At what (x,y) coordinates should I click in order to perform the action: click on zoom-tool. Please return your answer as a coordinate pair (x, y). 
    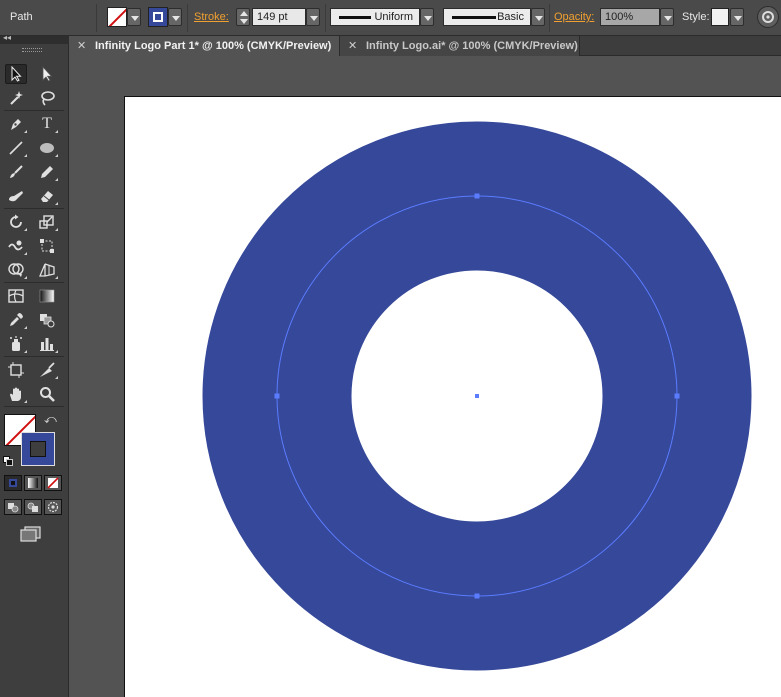
    Looking at the image, I should click on (47, 394).